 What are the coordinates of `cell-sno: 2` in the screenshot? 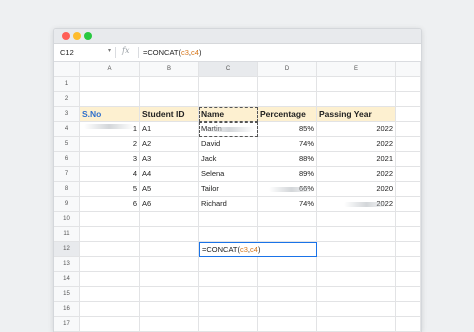 It's located at (110, 144).